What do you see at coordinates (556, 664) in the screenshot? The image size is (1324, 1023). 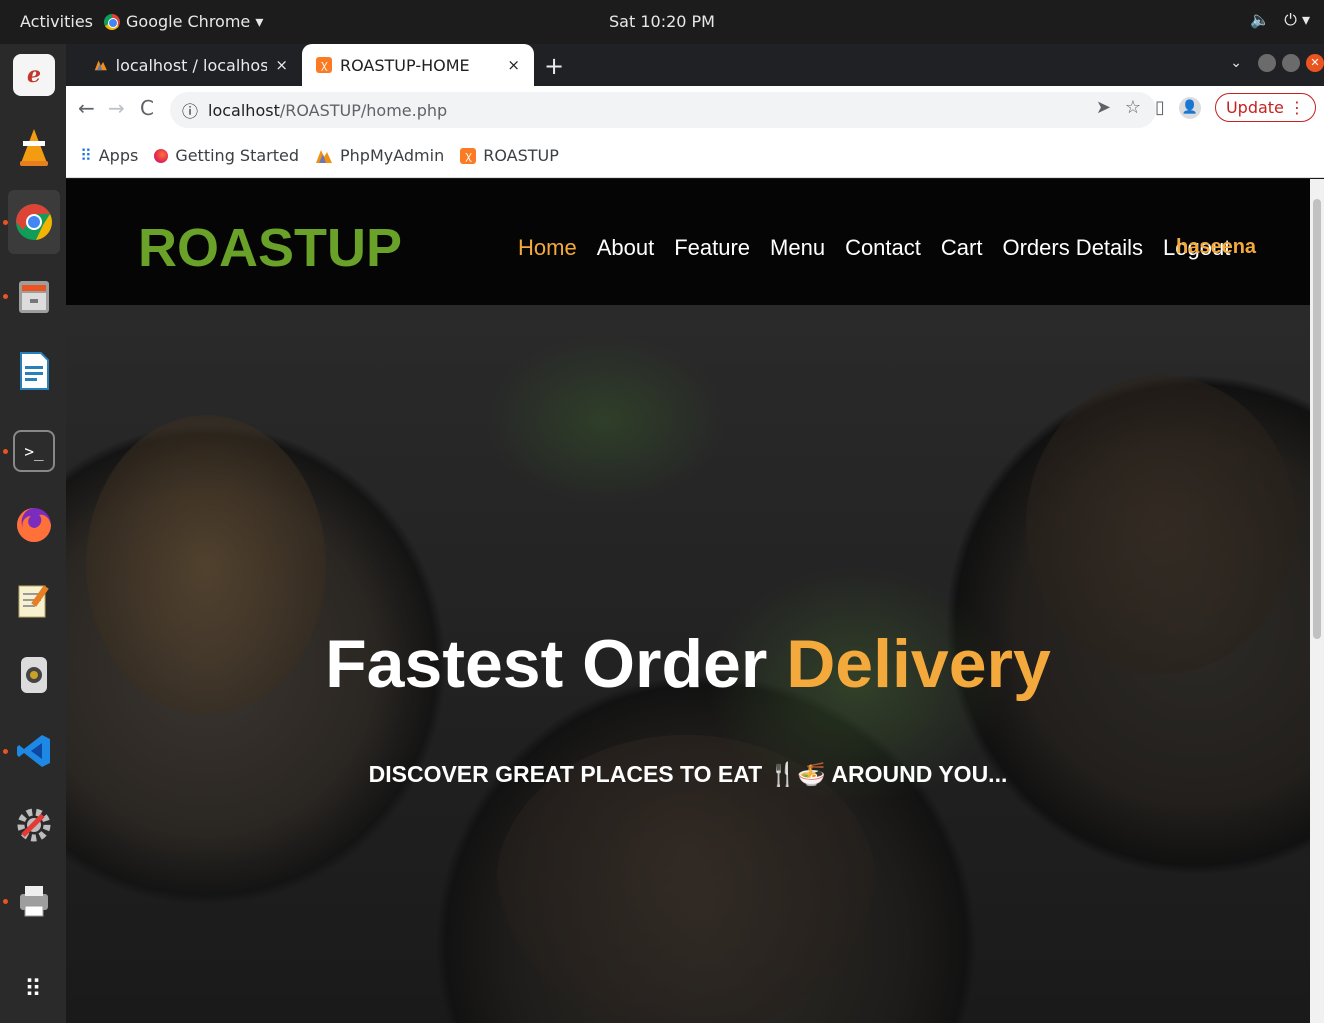 I see `hero-title-main: Fastest Order` at bounding box center [556, 664].